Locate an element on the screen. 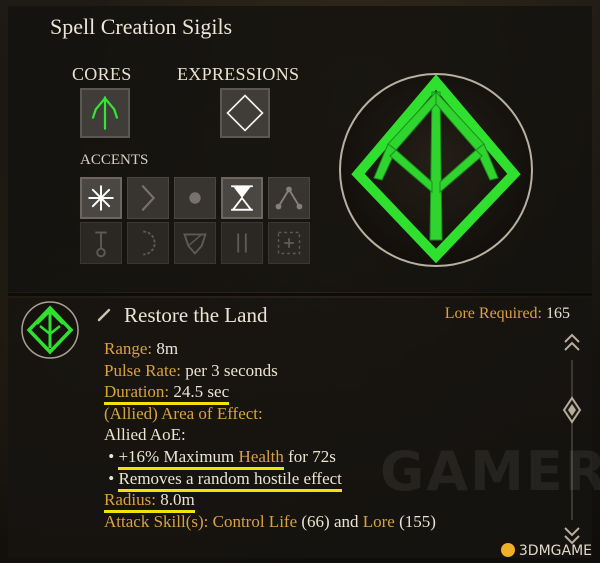  section-divider is located at coordinates (300, 294).